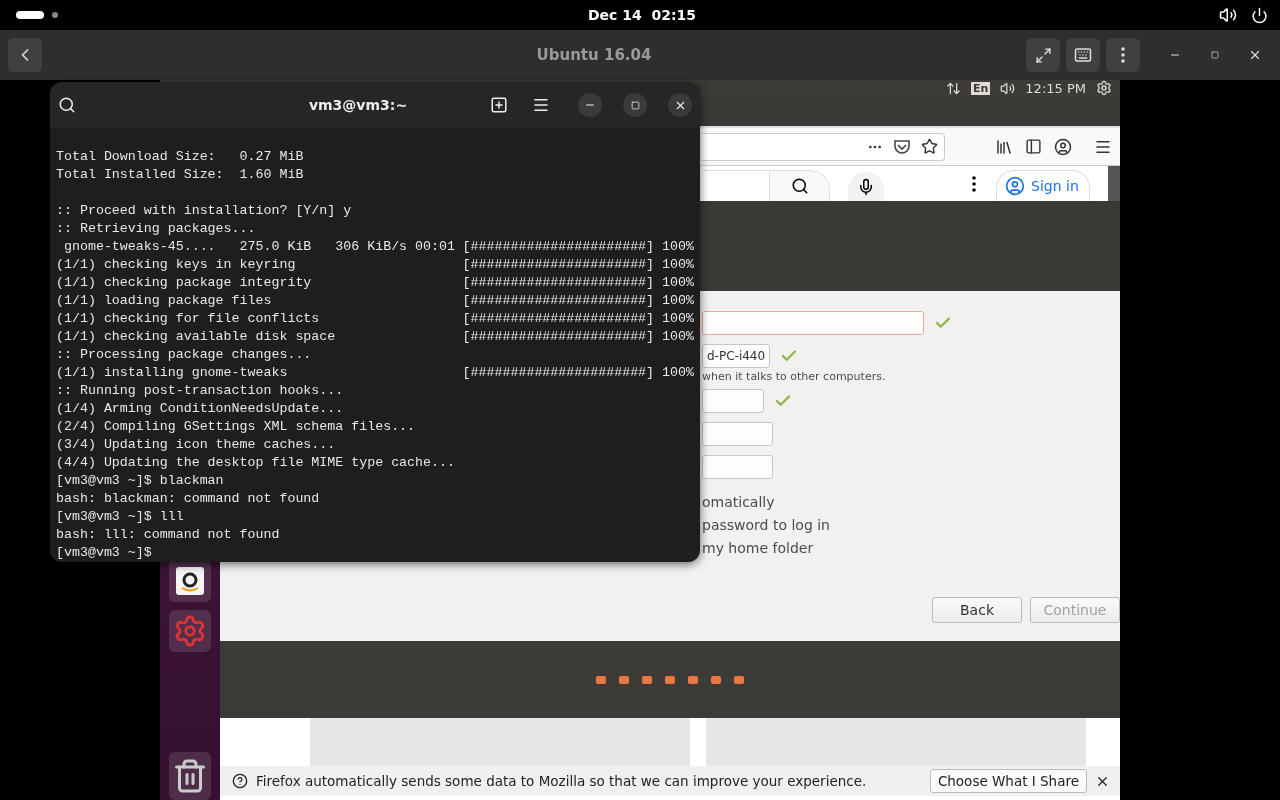 The width and height of the screenshot is (1280, 800). Describe the element at coordinates (562, 781) in the screenshot. I see `notification-text: Firefox automatically sends some data to Mozilla so that we can improve your experience.` at that location.